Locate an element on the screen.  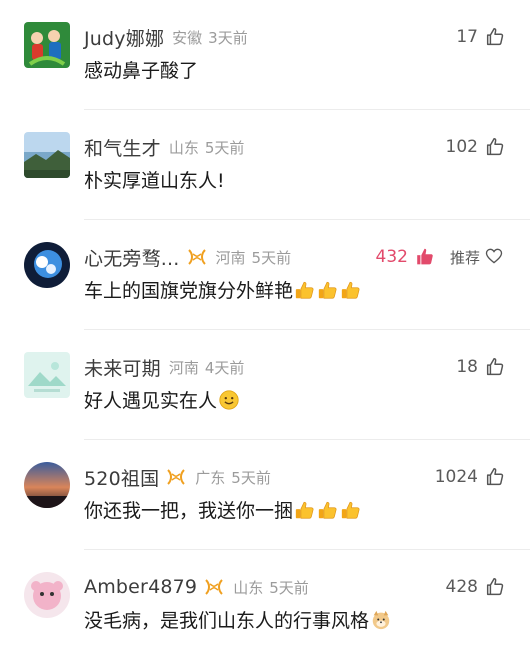
username: Judy娜娜 is located at coordinates (124, 37).